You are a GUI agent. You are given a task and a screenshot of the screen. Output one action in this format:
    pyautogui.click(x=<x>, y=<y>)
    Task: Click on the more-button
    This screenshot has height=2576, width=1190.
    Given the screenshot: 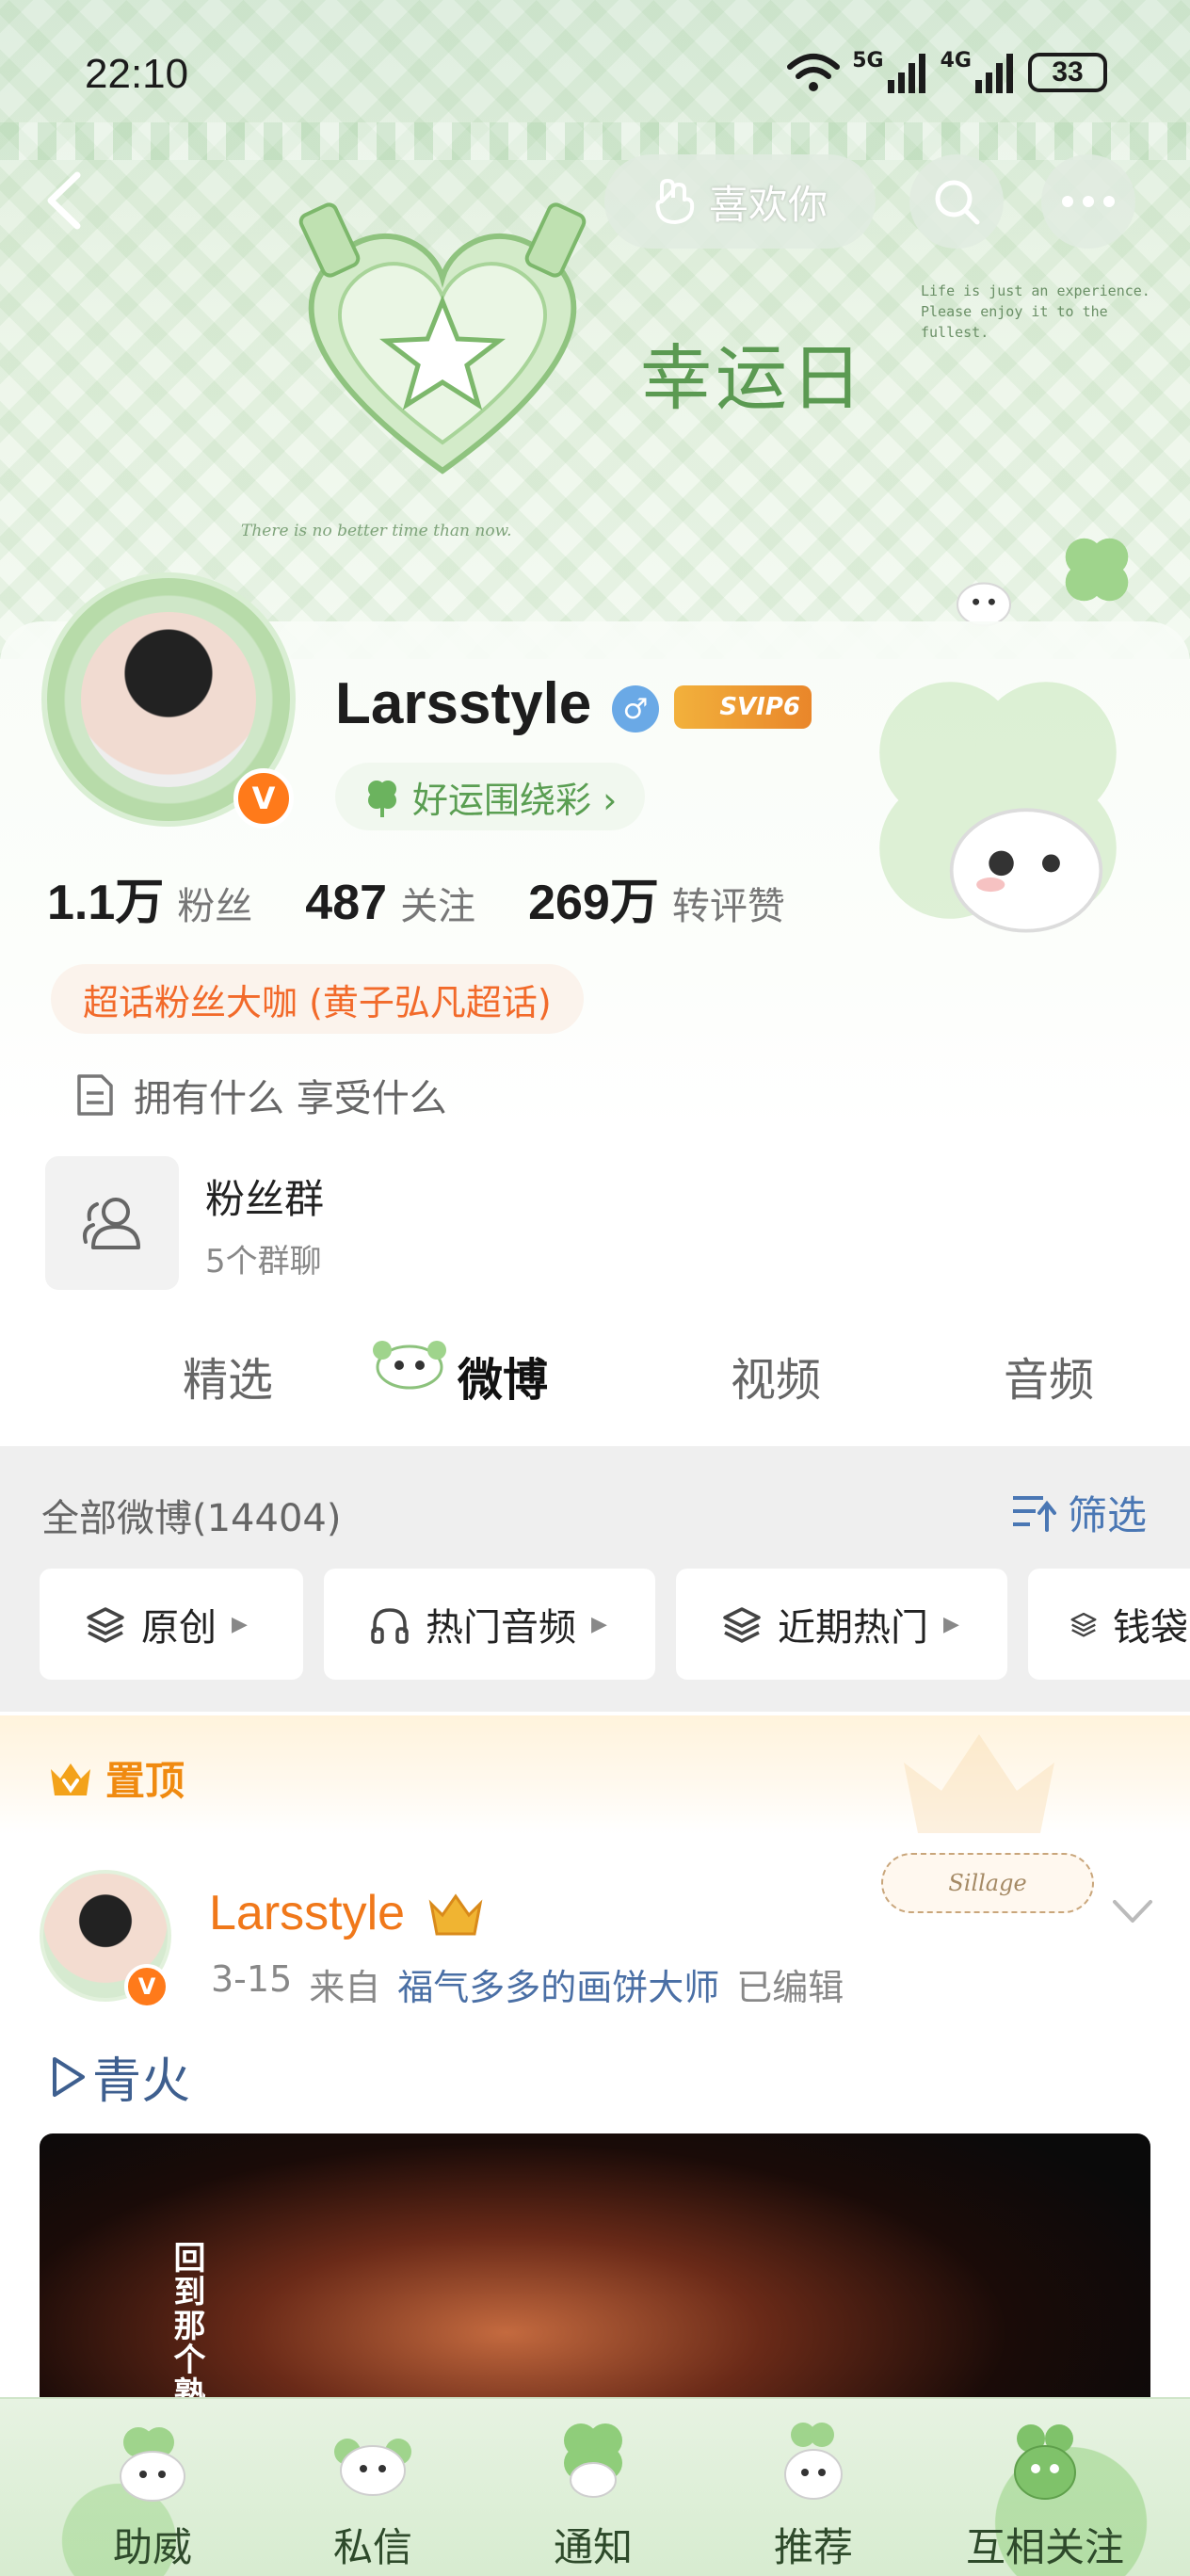 What is the action you would take?
    pyautogui.click(x=1088, y=201)
    